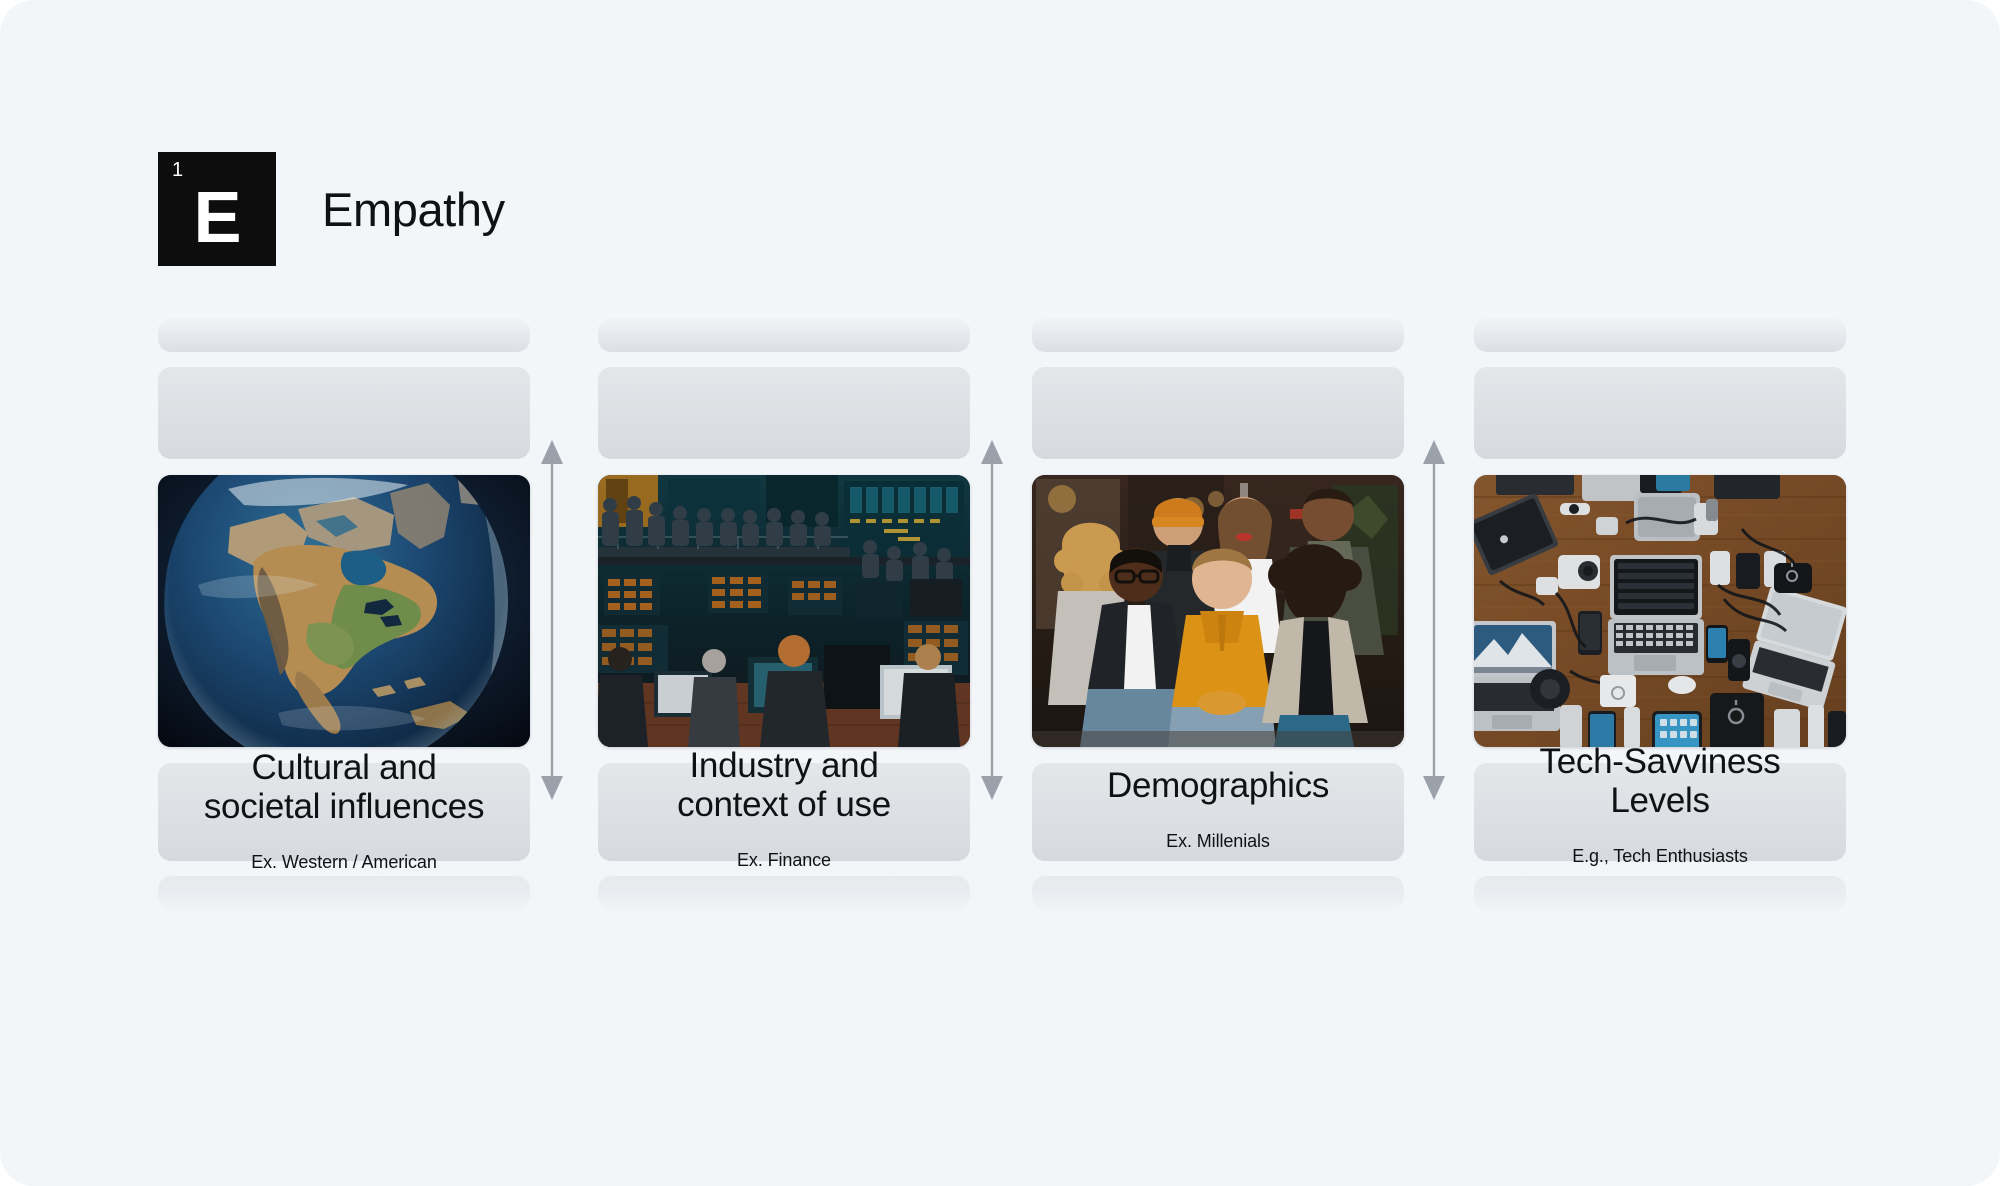 Image resolution: width=2000 pixels, height=1186 pixels. Describe the element at coordinates (1218, 785) in the screenshot. I see `caption-line-1: Demographics` at that location.